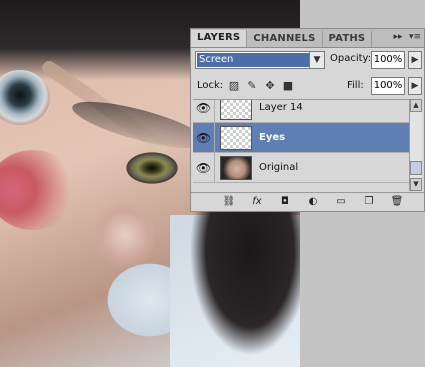 The height and width of the screenshot is (367, 425). I want to click on tab-paths: PATHS, so click(348, 39).